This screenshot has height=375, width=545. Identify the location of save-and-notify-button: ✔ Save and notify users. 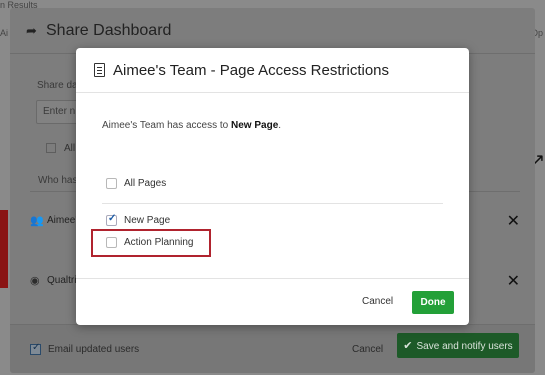
(458, 345).